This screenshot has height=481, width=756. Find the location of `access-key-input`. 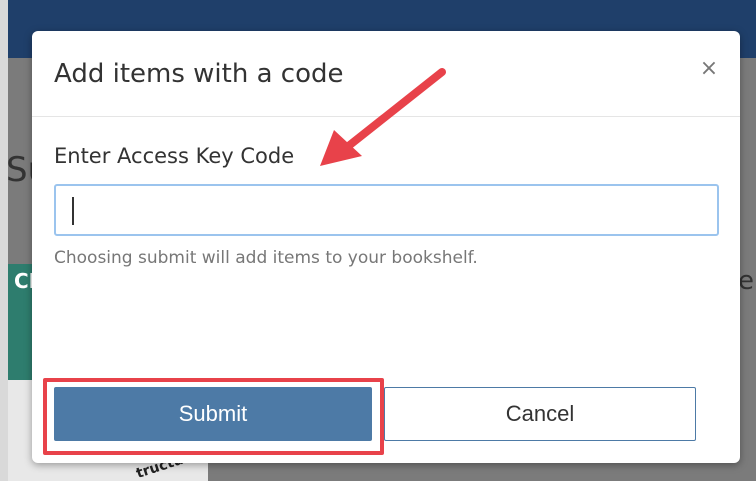

access-key-input is located at coordinates (386, 210).